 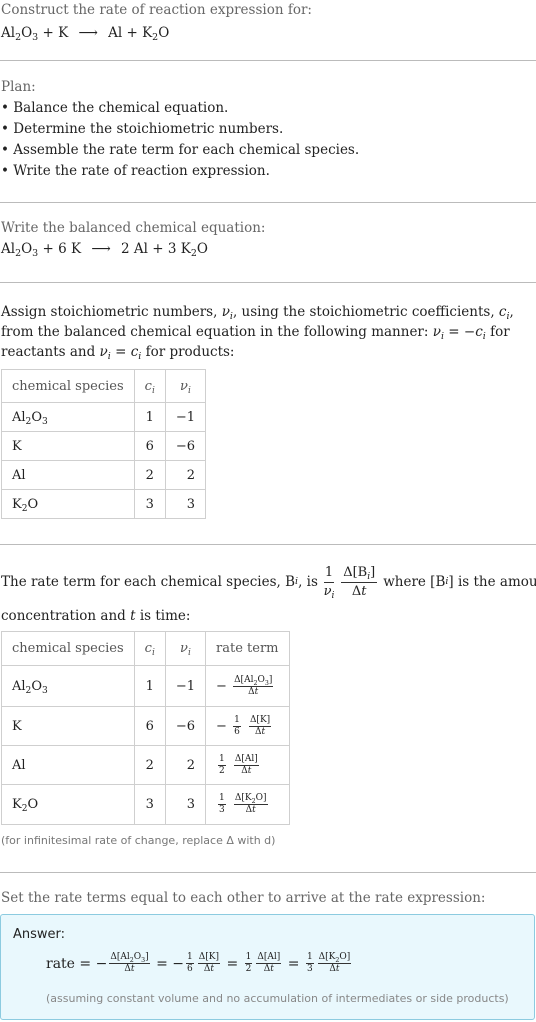 What do you see at coordinates (142, 129) in the screenshot?
I see `plan-step: • Determine the stoichiometric numbers.` at bounding box center [142, 129].